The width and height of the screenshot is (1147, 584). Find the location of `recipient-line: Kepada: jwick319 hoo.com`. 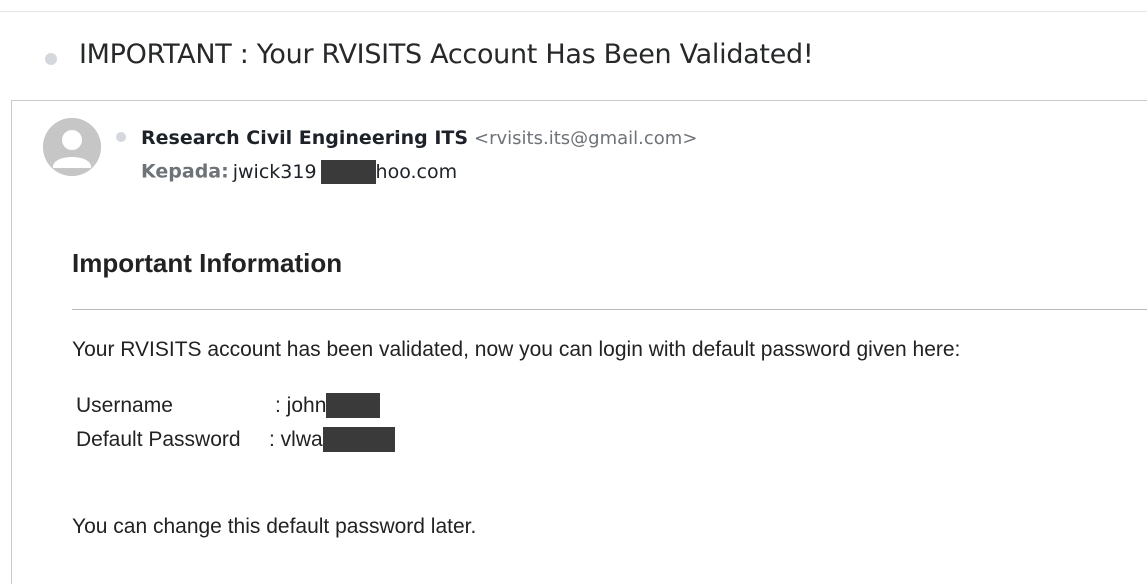

recipient-line: Kepada: jwick319 hoo.com is located at coordinates (299, 172).